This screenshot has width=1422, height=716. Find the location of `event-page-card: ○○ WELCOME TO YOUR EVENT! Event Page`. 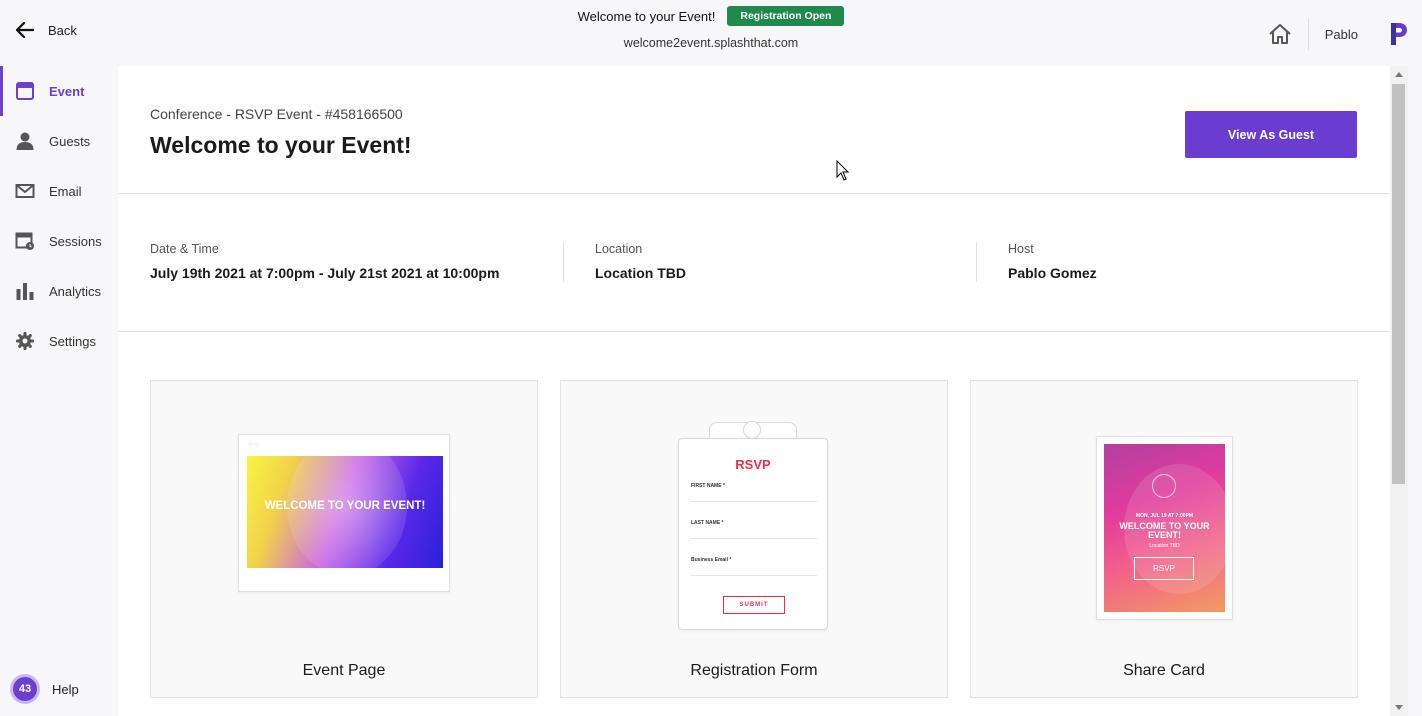

event-page-card: ○○ WELCOME TO YOUR EVENT! Event Page is located at coordinates (344, 539).